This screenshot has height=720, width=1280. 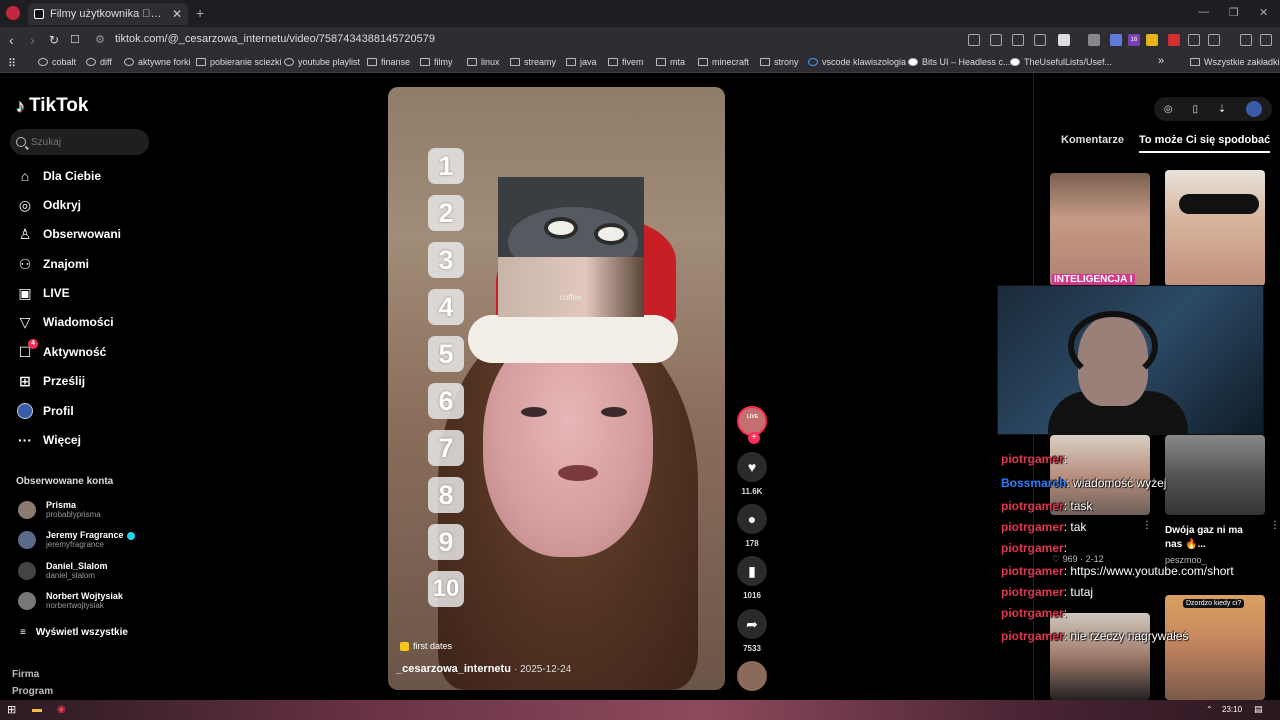 I want to click on apps-icon: ⠿, so click(x=12, y=63).